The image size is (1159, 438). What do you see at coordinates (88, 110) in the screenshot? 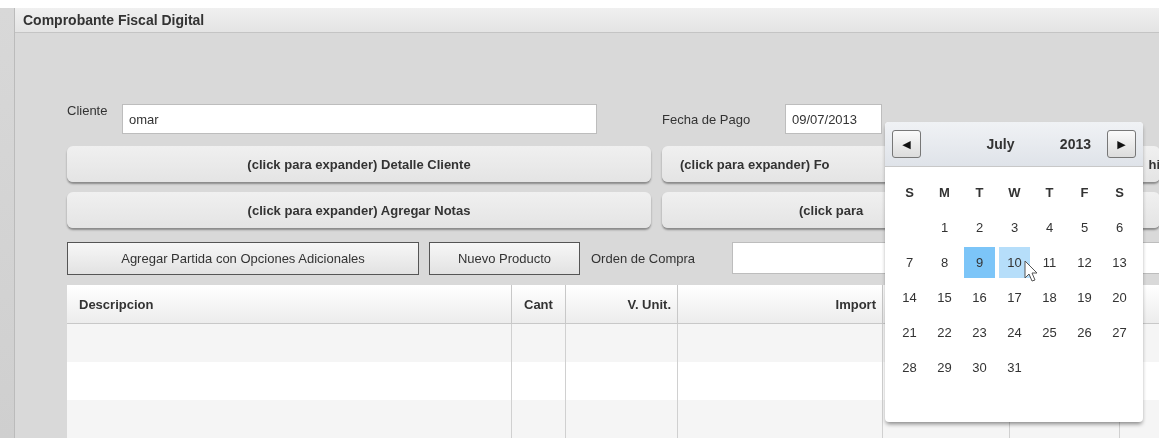
I see `cliente-label: Cliente` at bounding box center [88, 110].